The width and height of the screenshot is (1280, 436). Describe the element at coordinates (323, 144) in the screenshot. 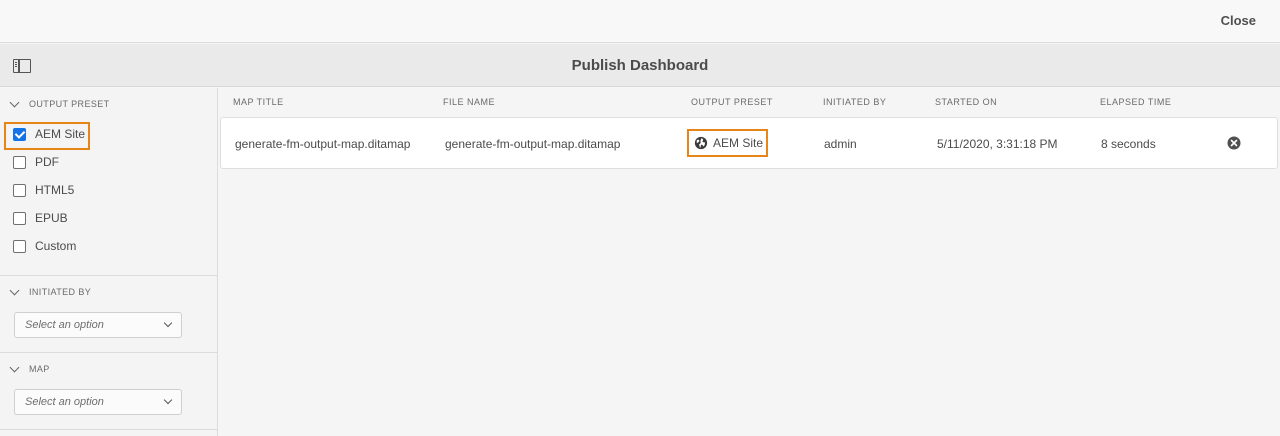

I see `cell-map-title: generate-fm-output-map.ditamap` at that location.